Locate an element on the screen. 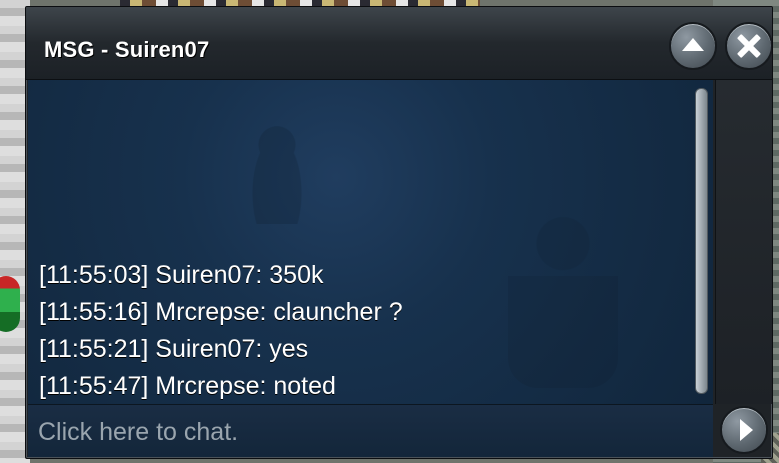 The image size is (779, 463). minimize-button is located at coordinates (693, 46).